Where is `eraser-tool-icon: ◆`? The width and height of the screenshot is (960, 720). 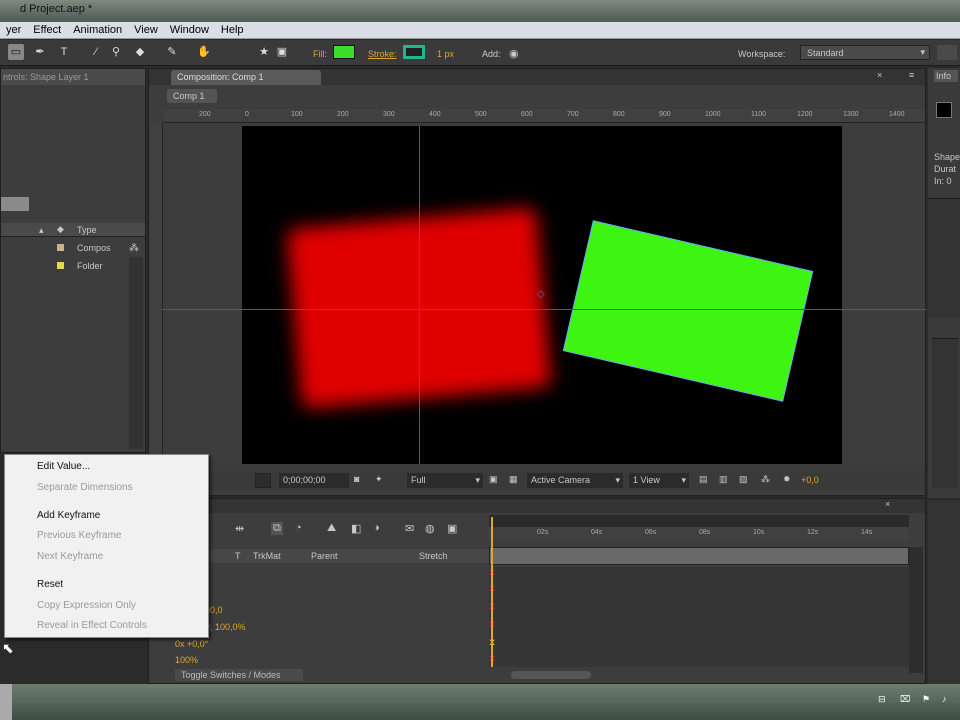 eraser-tool-icon: ◆ is located at coordinates (140, 52).